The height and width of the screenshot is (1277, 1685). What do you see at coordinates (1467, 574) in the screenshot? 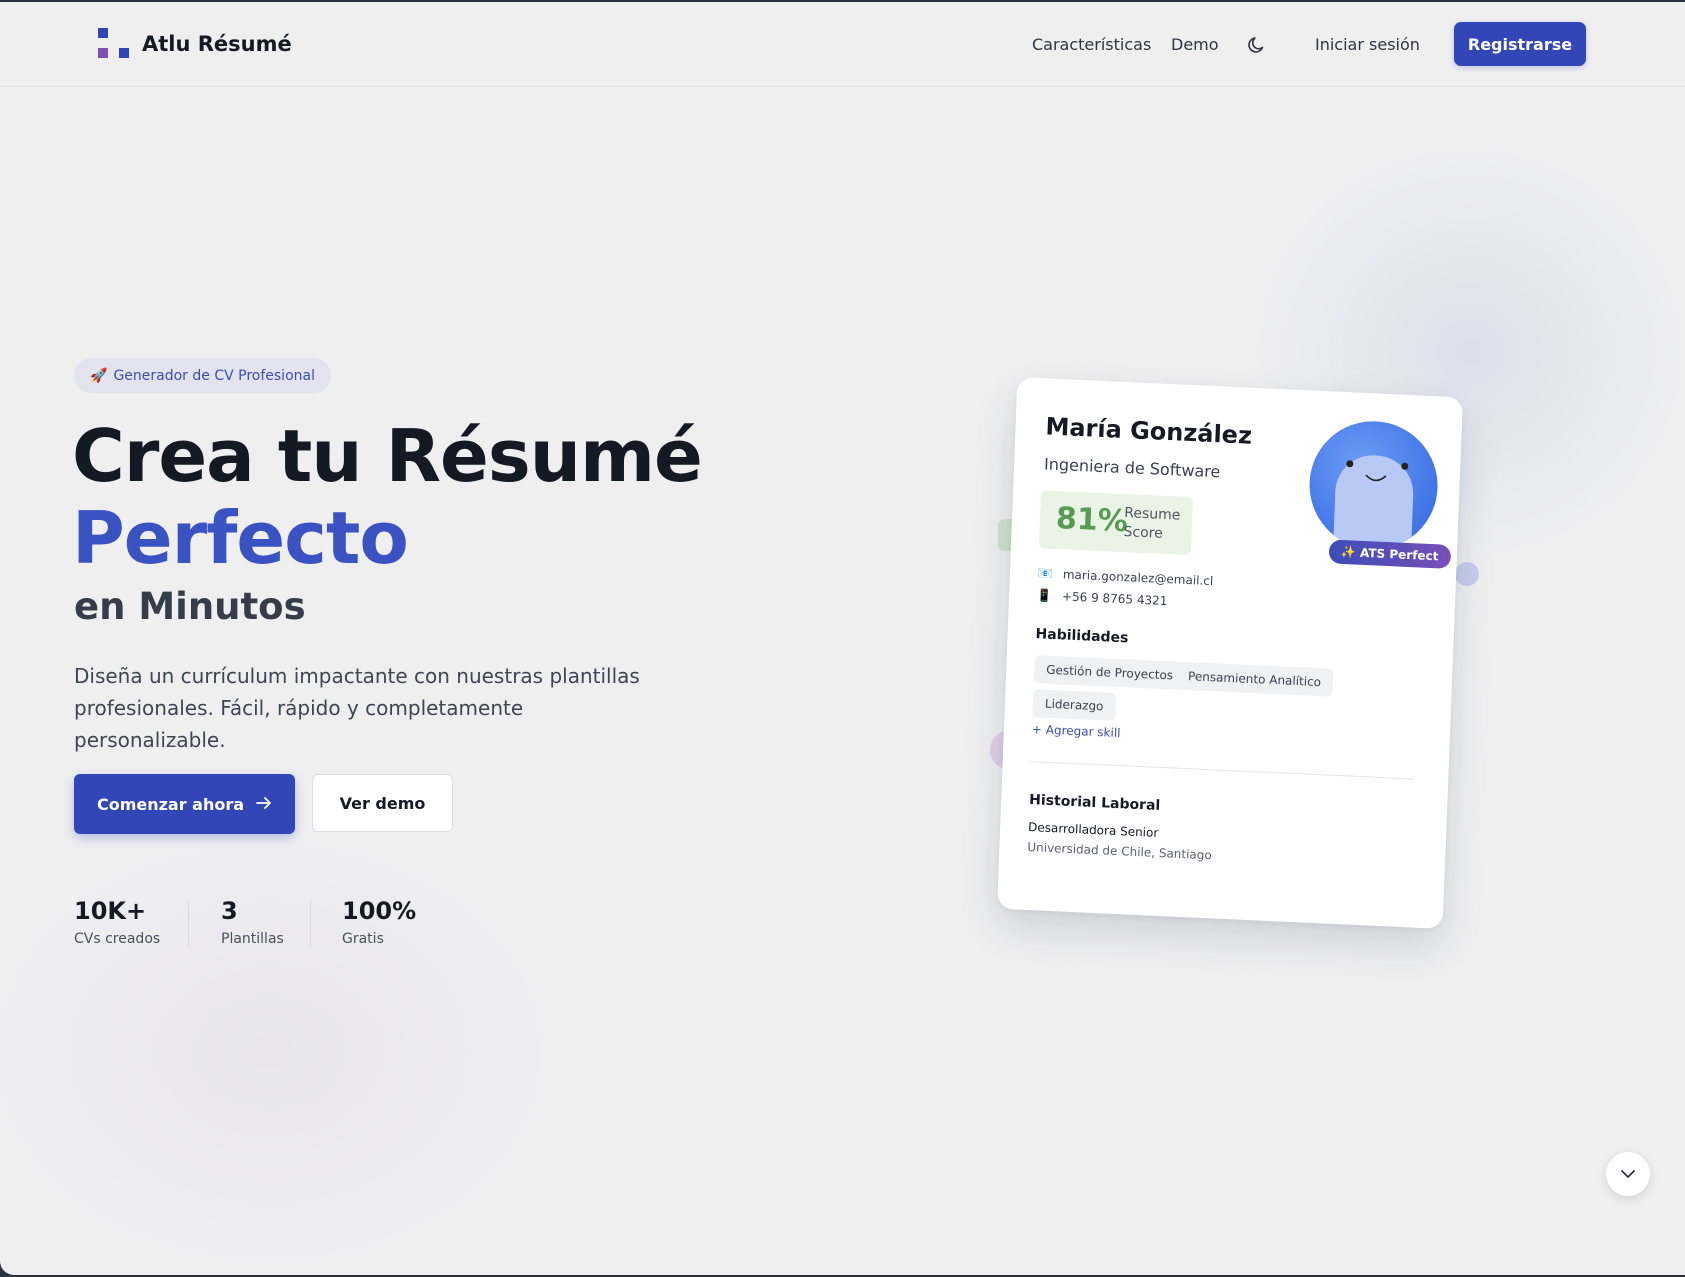
I see `decor-dot` at bounding box center [1467, 574].